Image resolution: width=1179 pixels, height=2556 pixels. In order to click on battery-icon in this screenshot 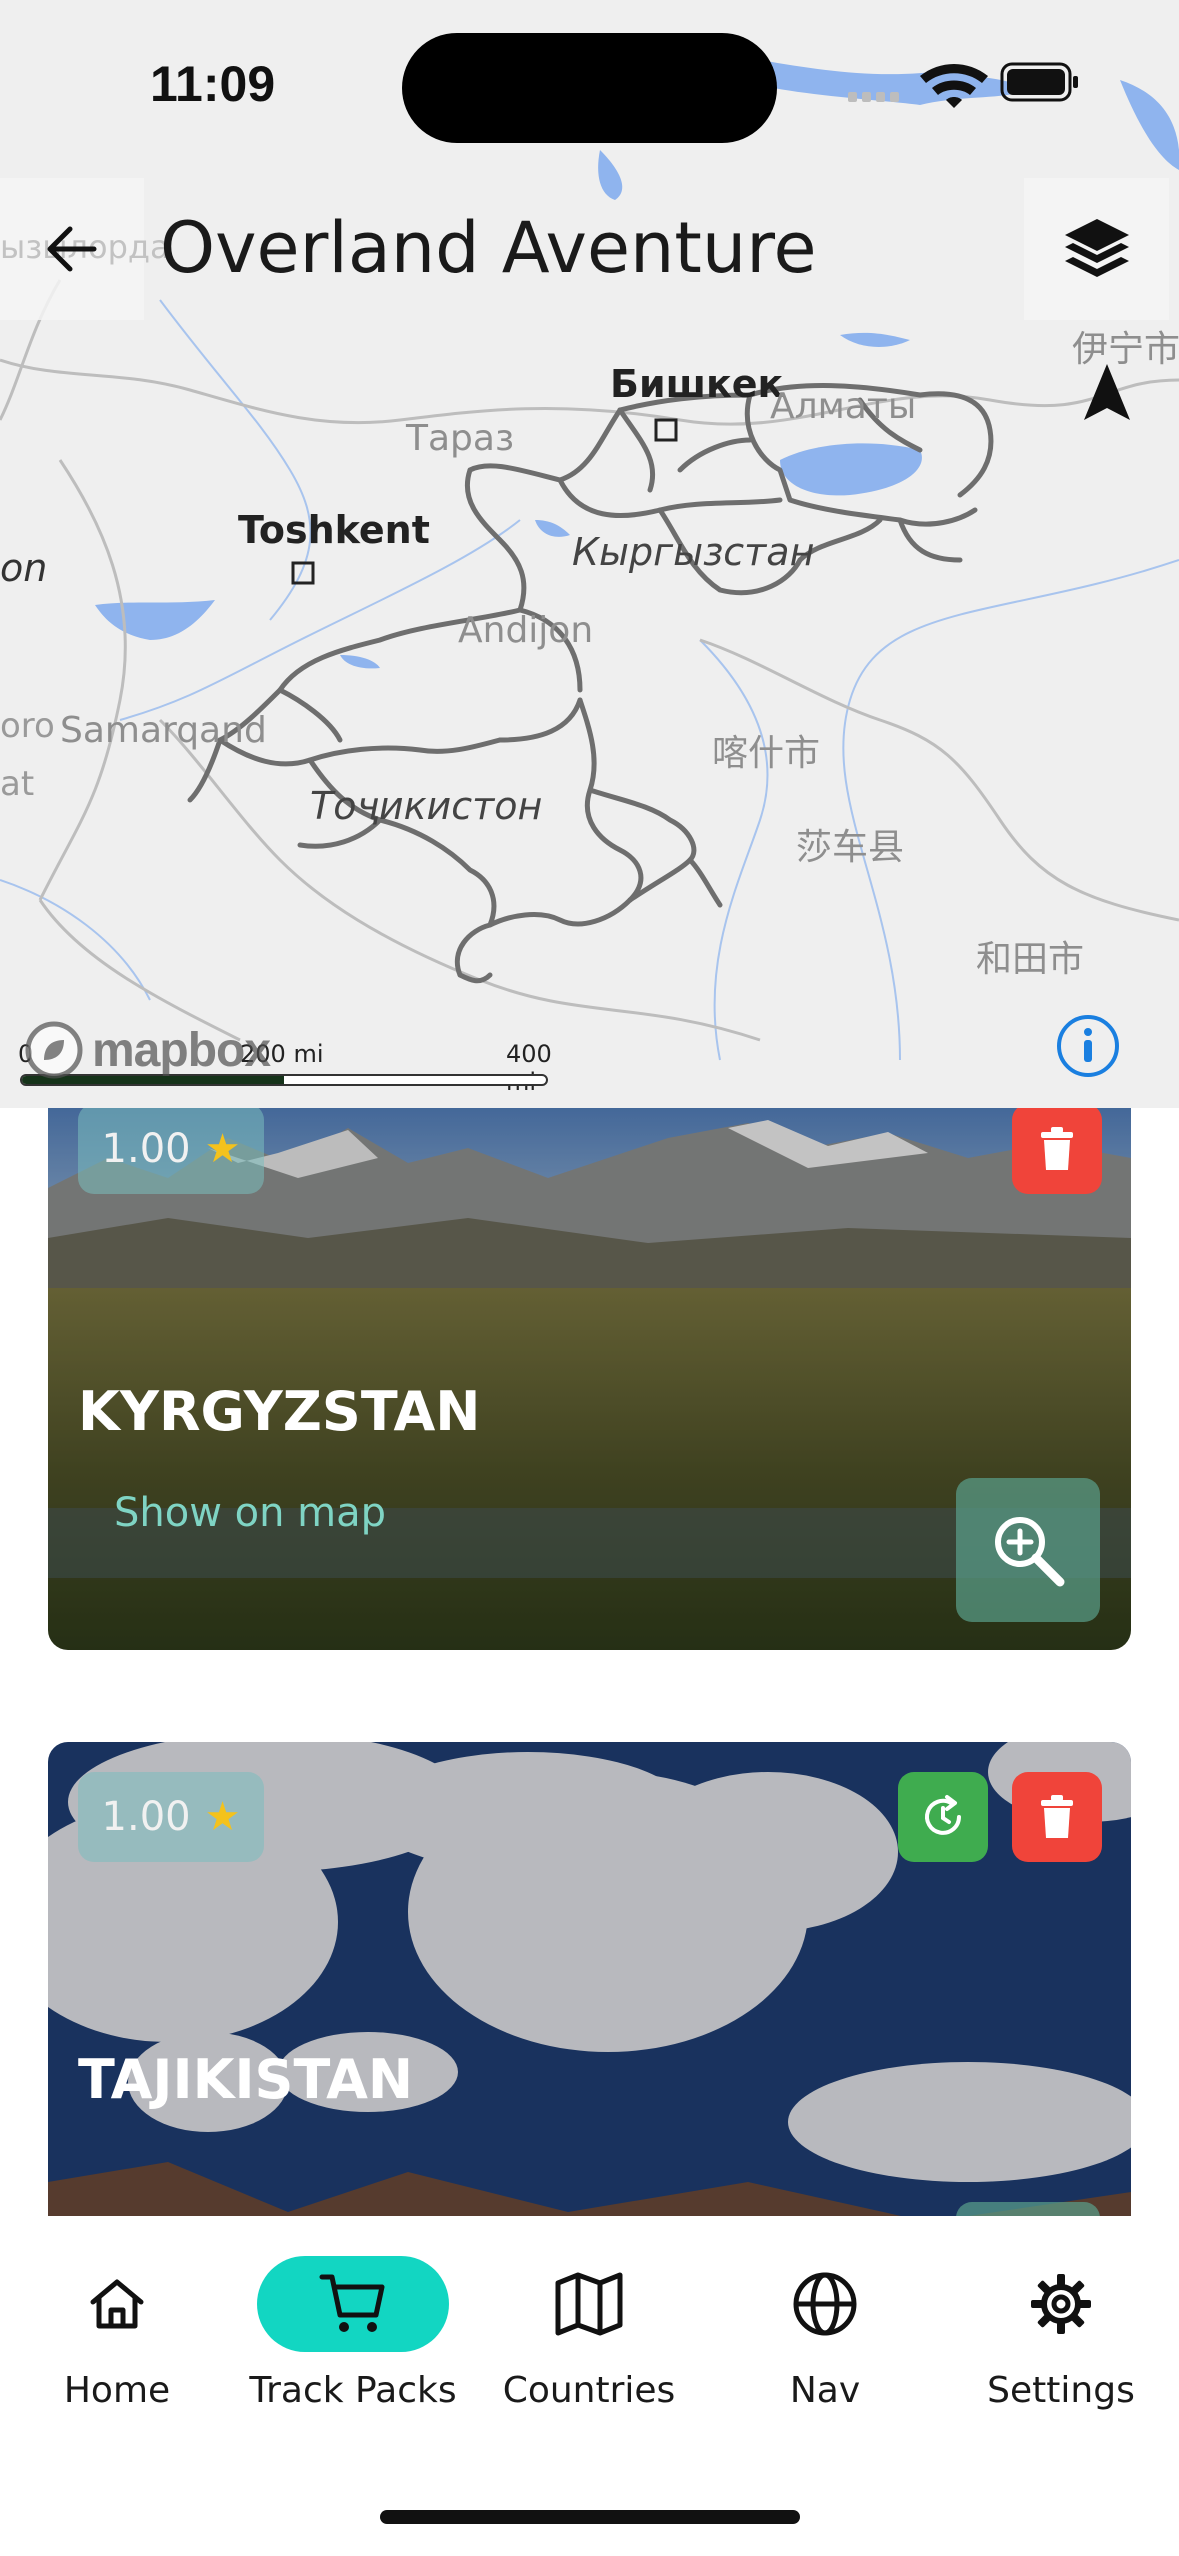, I will do `click(1039, 82)`.